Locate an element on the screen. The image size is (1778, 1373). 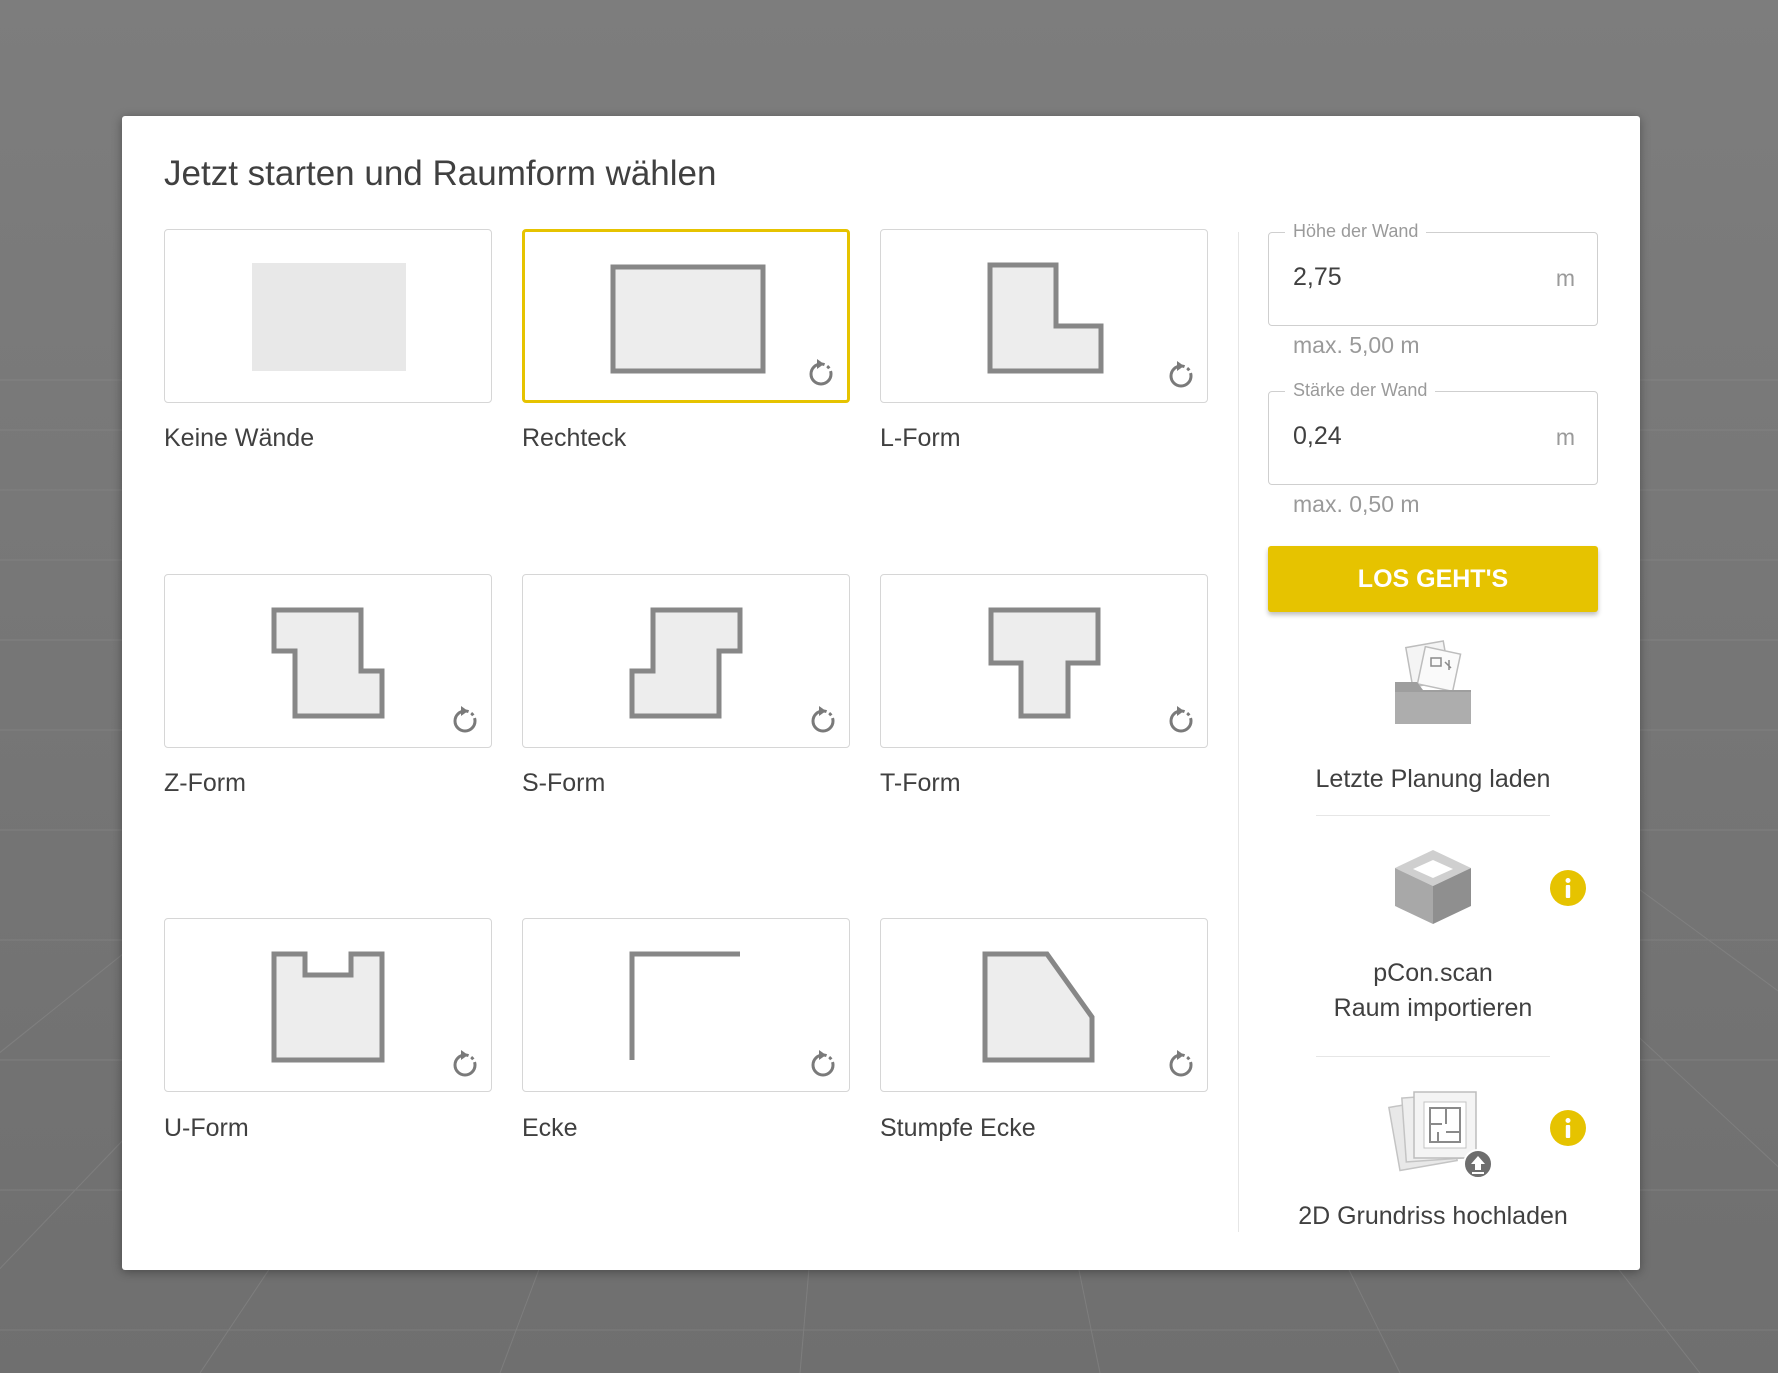
pcon-scan-label-line2: Raum importieren is located at coordinates (1433, 1008).